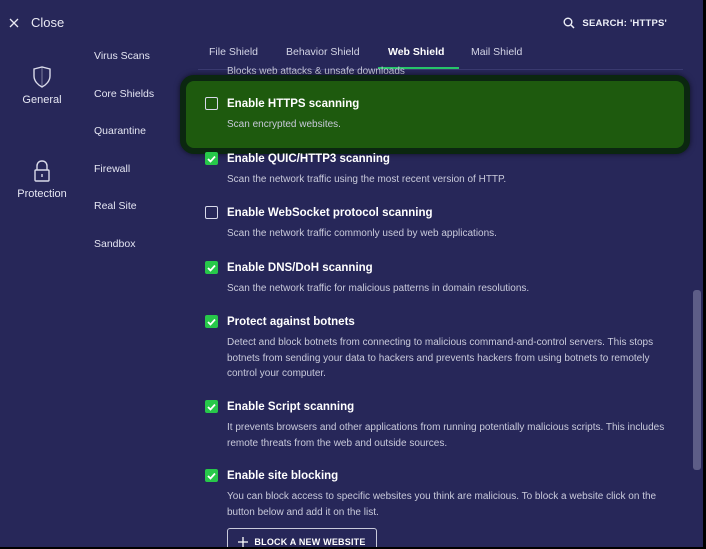  Describe the element at coordinates (284, 124) in the screenshot. I see `setting-description: Scan encrypted websites.` at that location.